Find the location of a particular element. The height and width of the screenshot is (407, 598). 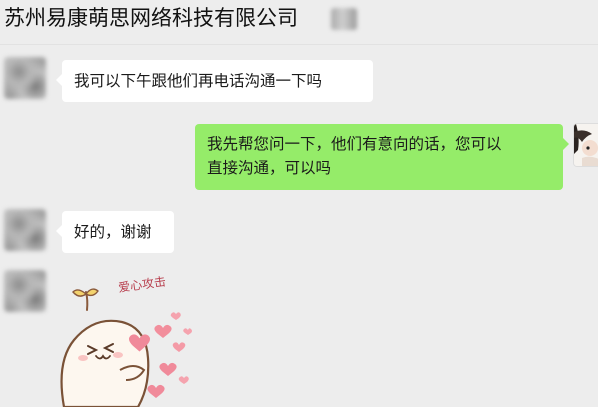

self-avatar is located at coordinates (585, 145).